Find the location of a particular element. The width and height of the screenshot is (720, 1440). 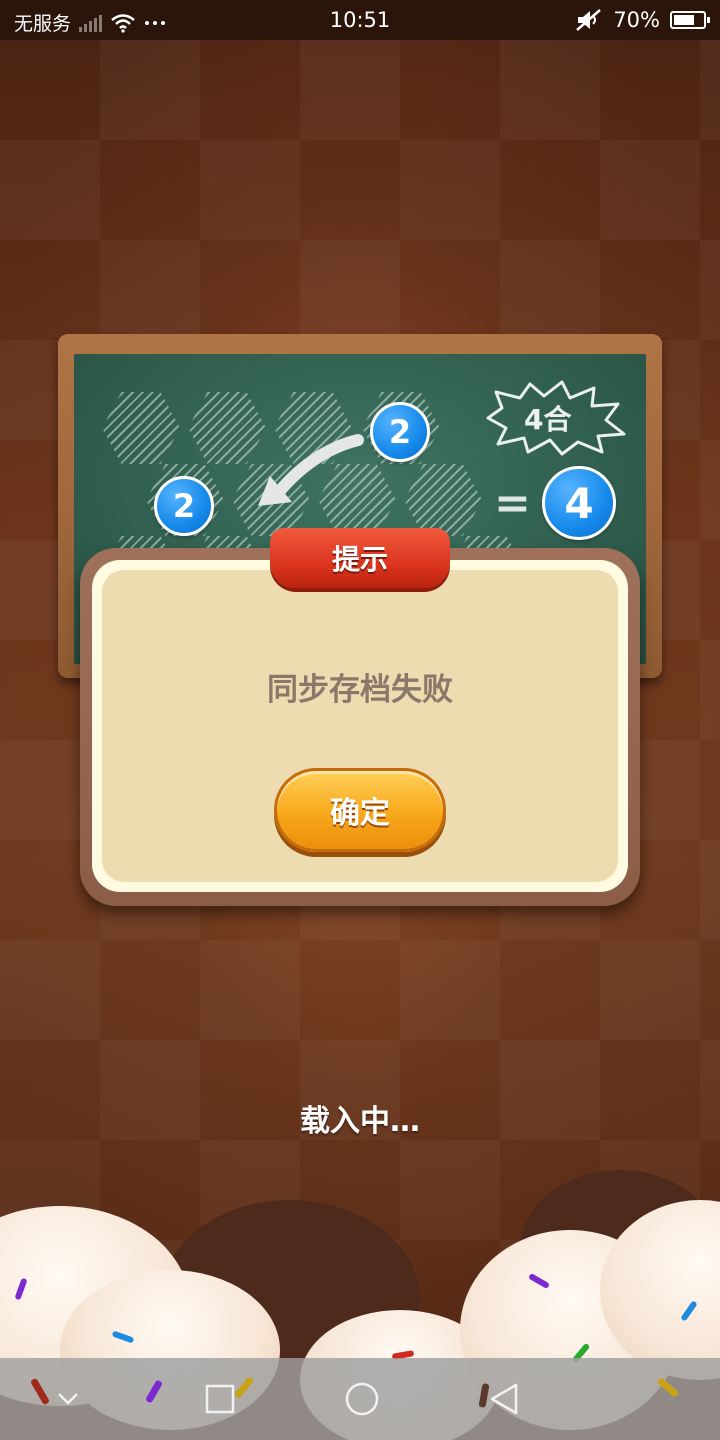

confirm-button-label: 确定 is located at coordinates (360, 813).